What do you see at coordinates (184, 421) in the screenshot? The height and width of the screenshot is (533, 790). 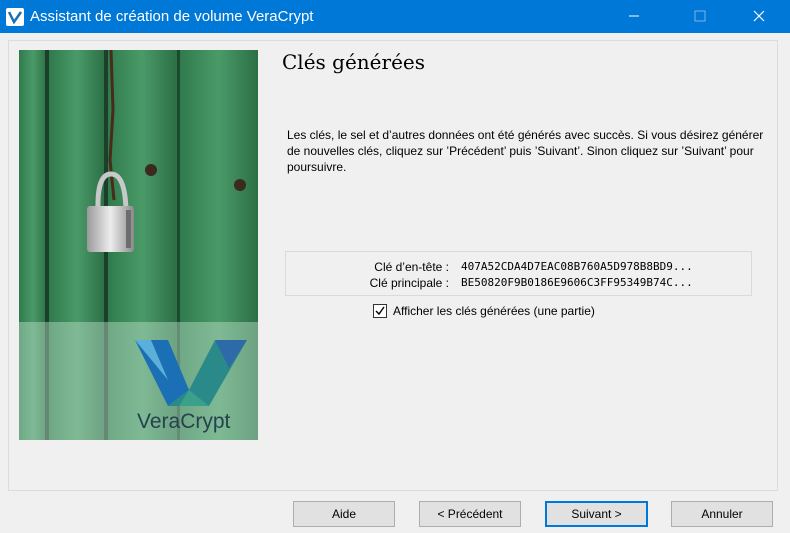 I see `veracrypt-logo-text: VeraCrypt` at bounding box center [184, 421].